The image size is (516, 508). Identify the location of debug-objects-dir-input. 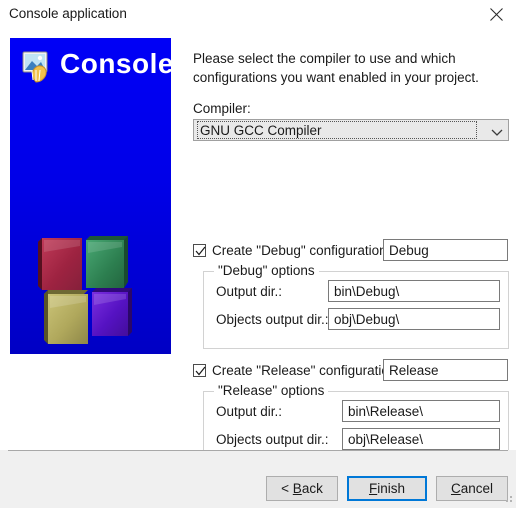
(414, 319).